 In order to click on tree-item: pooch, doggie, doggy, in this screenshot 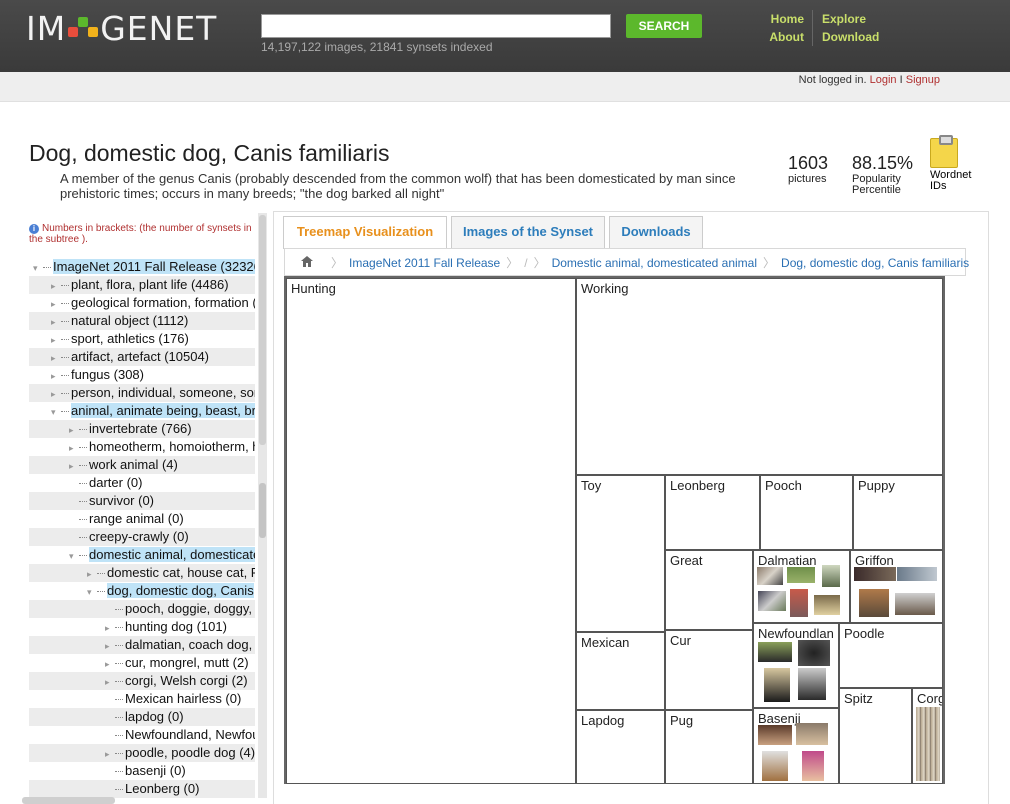, I will do `click(142, 609)`.